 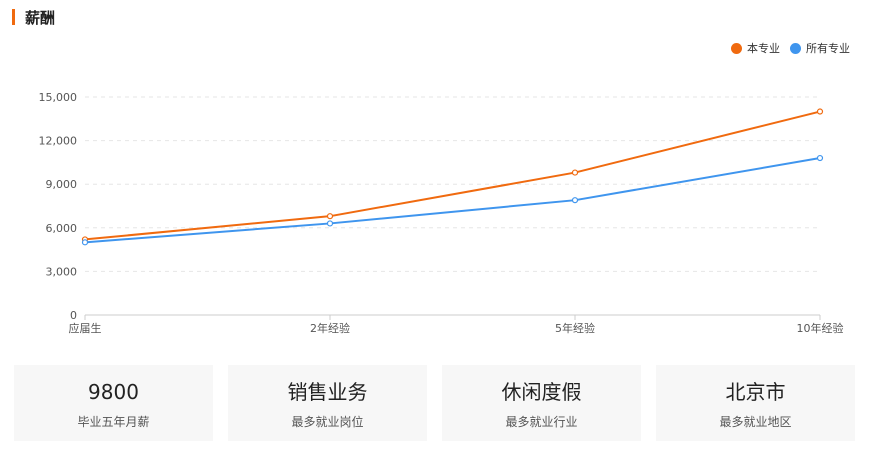 I want to click on card-label: 毕业五年月薪, so click(x=113, y=422).